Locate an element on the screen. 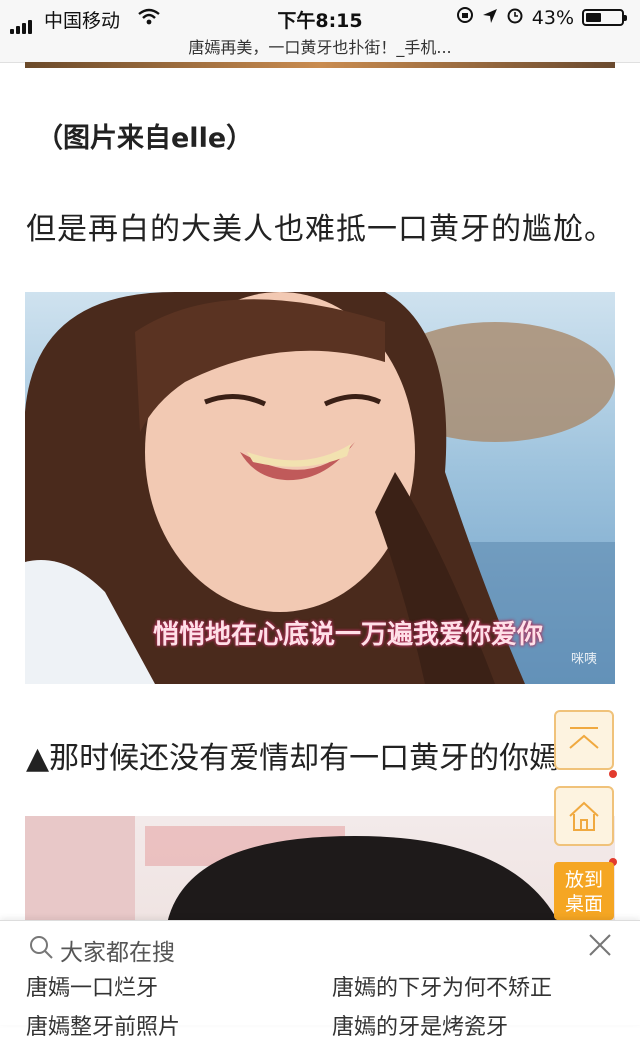  notification-dot is located at coordinates (613, 774).